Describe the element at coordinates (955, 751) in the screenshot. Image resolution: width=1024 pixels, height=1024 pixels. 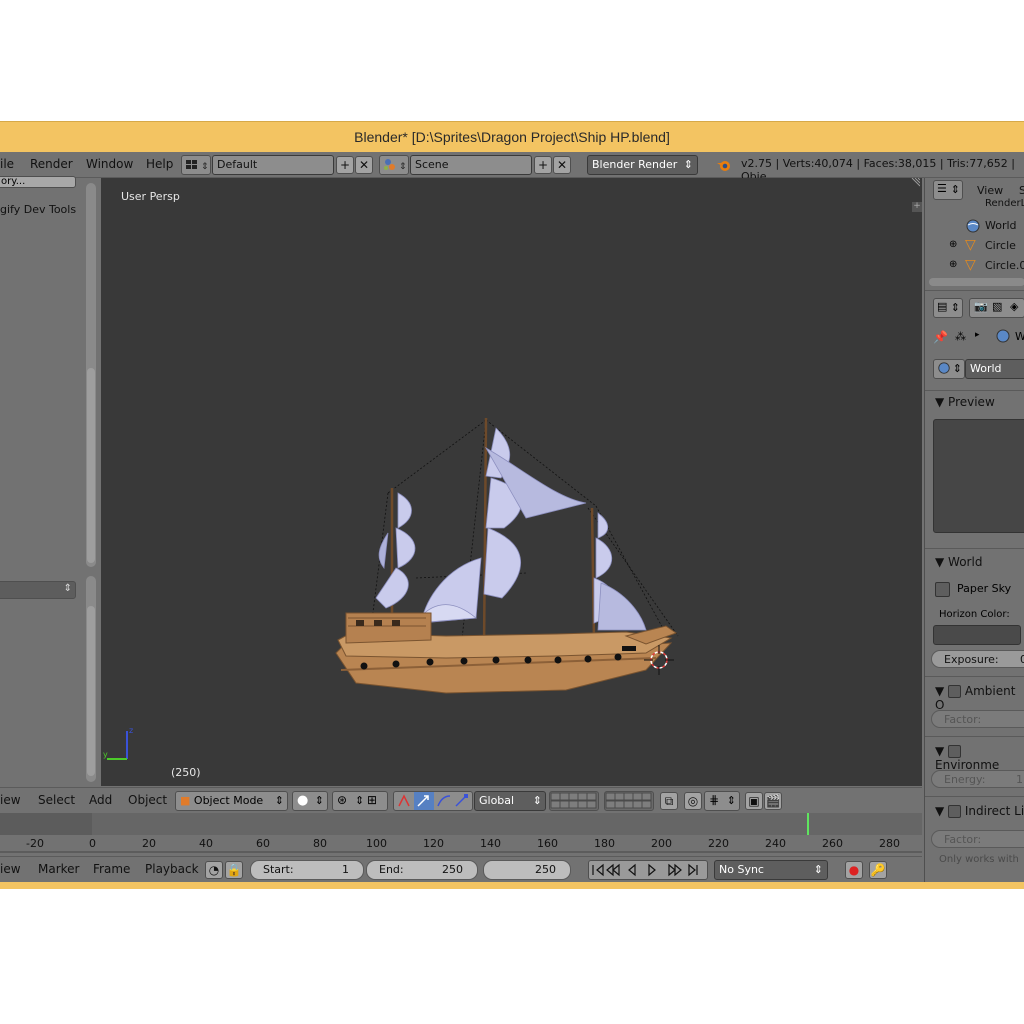
I see `environment-checkbox` at that location.